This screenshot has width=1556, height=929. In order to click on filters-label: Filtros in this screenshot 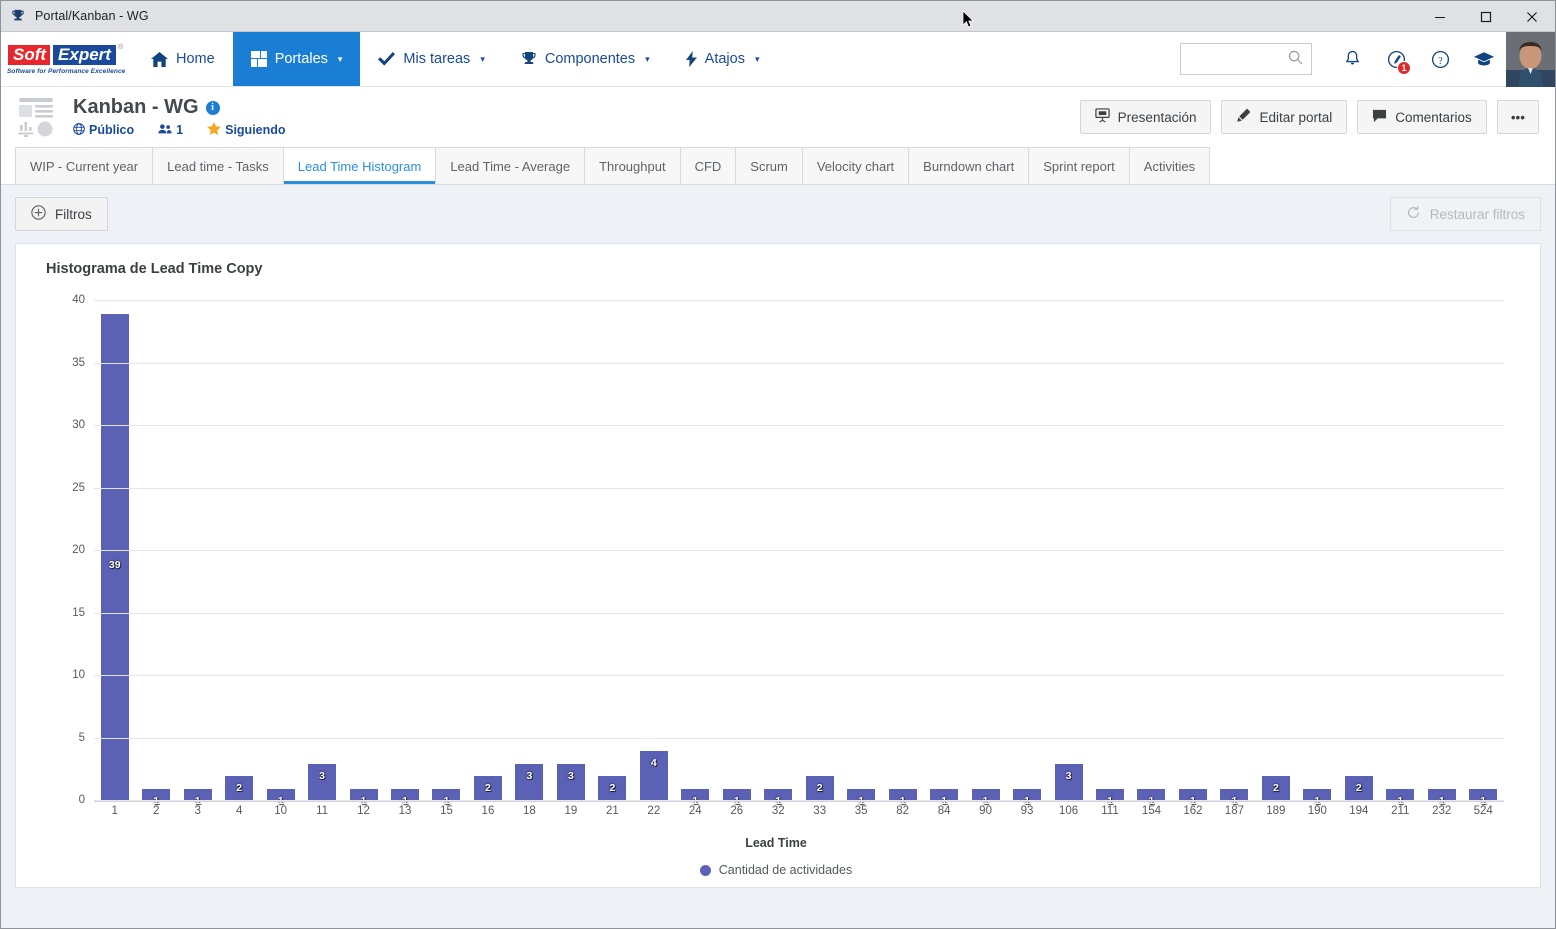, I will do `click(73, 214)`.